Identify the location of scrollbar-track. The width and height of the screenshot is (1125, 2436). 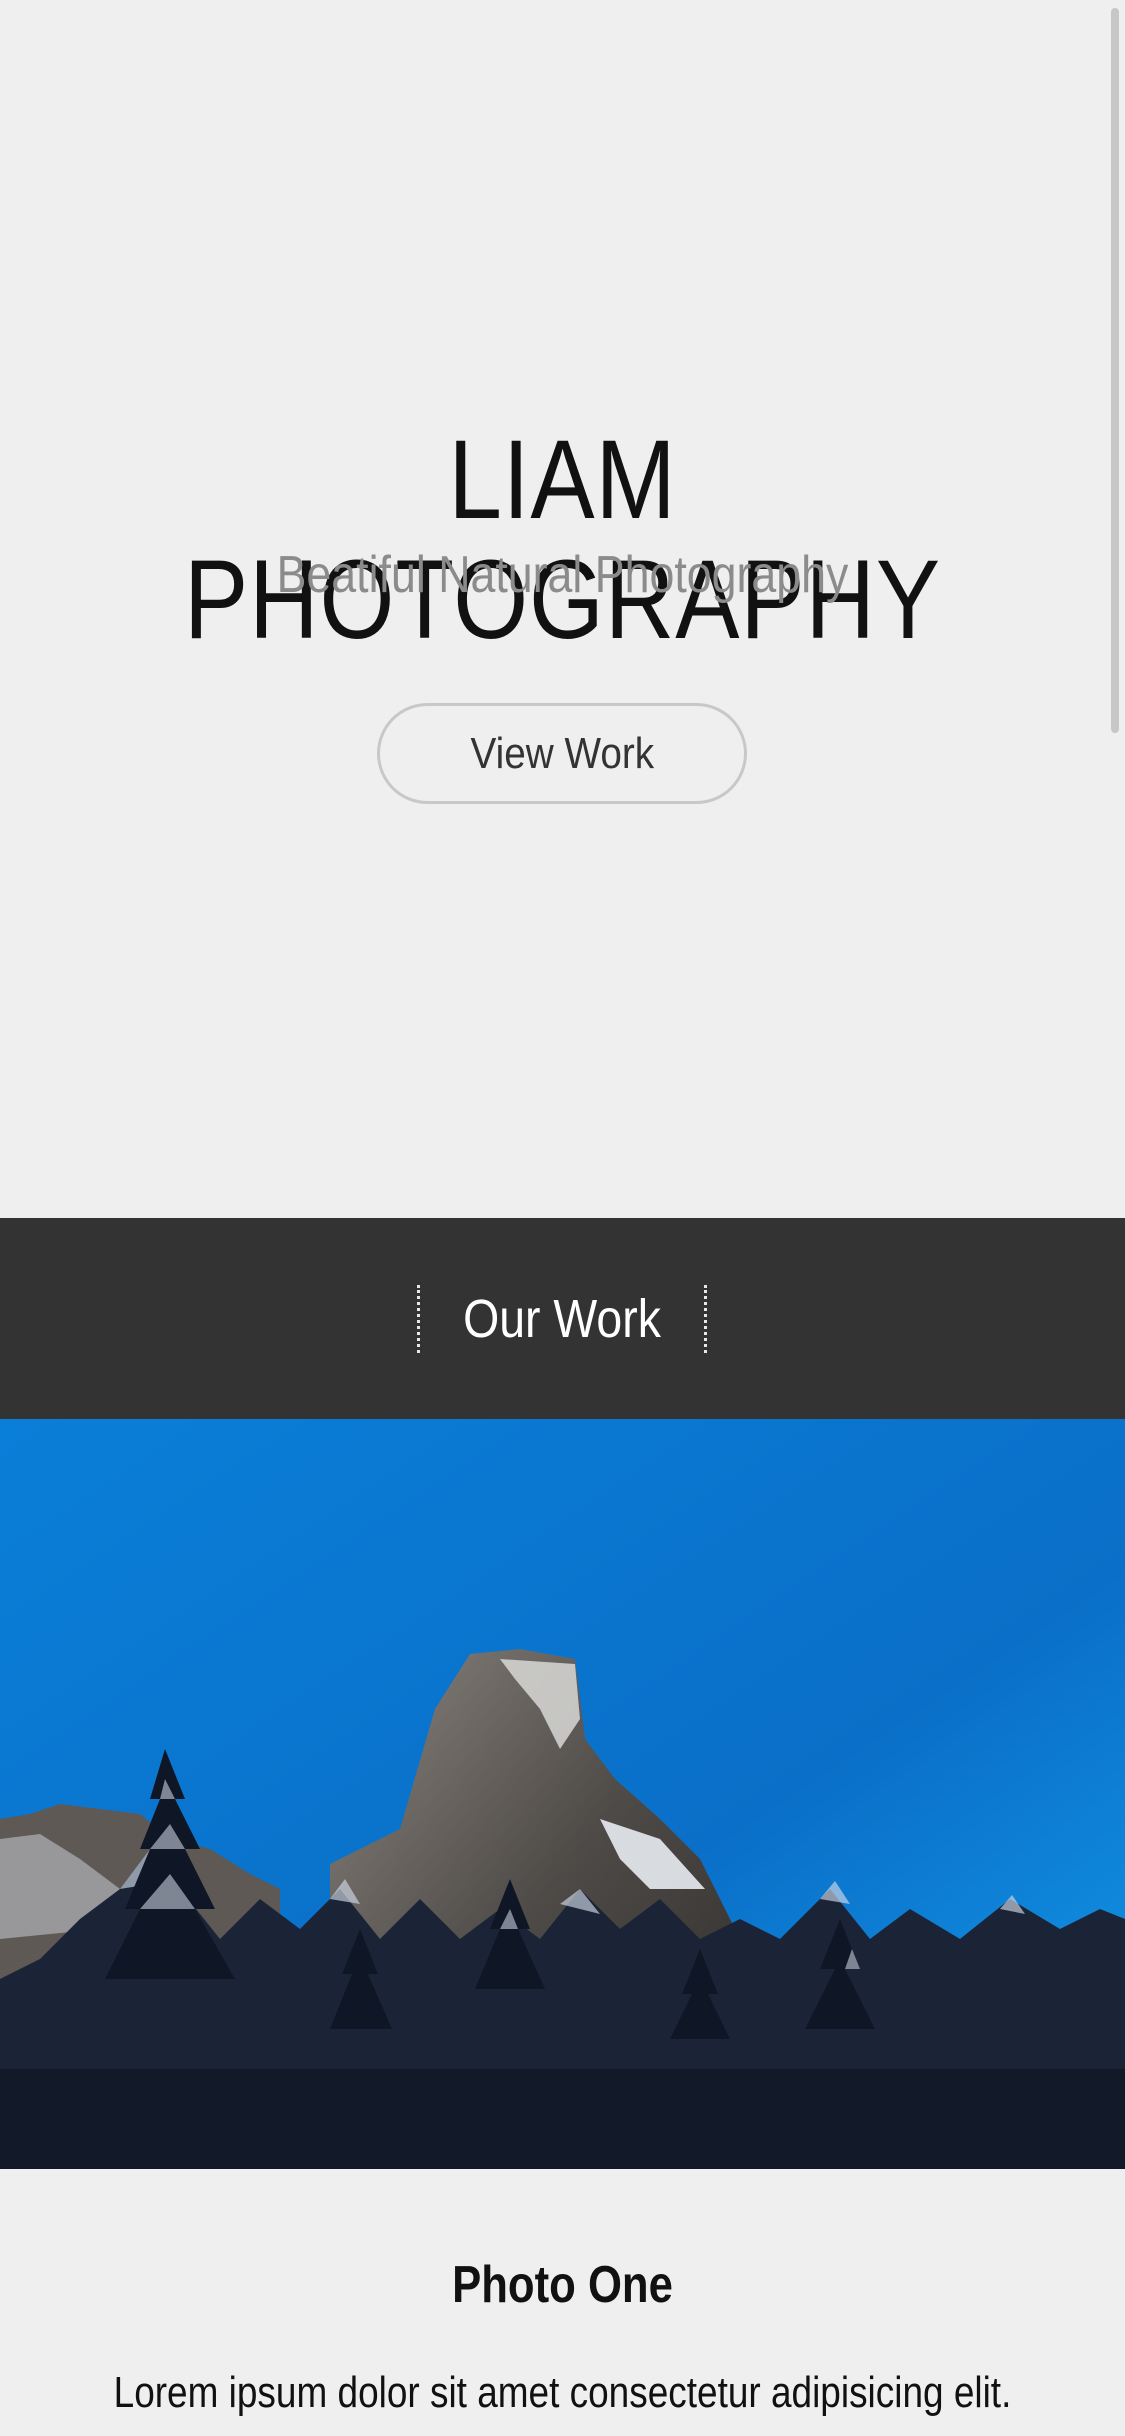
(1117, 1218).